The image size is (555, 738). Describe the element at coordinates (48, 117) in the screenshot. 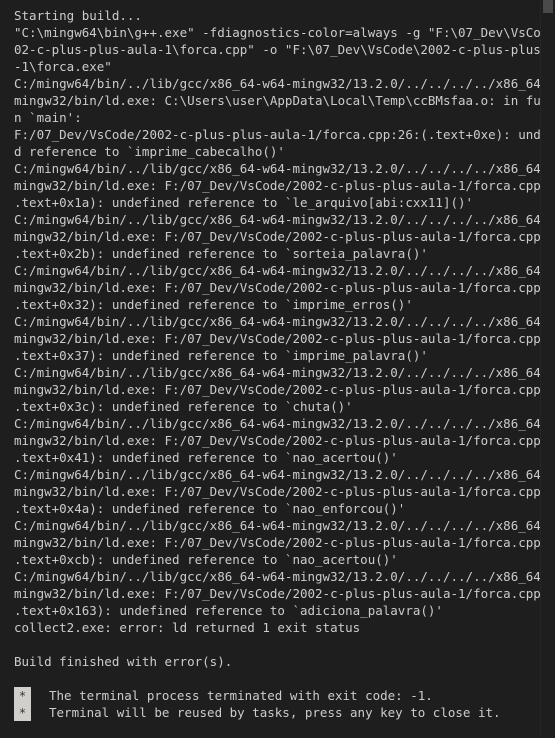

I see `terminal-line: n `main':` at that location.